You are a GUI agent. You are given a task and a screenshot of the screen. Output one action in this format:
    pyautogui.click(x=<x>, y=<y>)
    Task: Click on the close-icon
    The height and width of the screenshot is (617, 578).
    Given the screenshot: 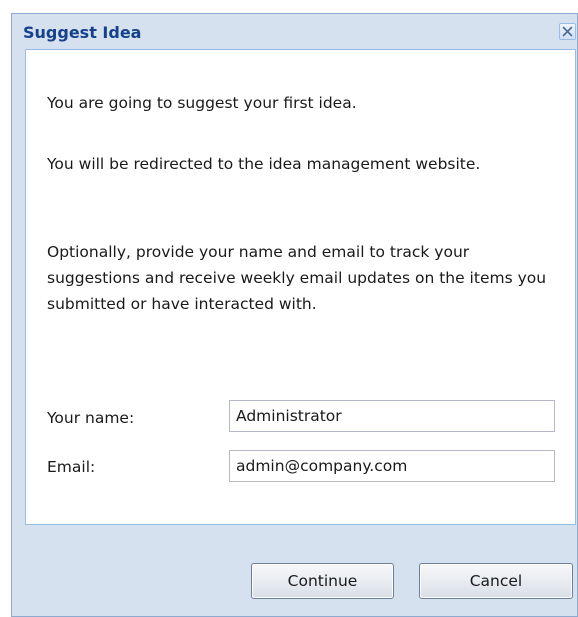 What is the action you would take?
    pyautogui.click(x=567, y=31)
    